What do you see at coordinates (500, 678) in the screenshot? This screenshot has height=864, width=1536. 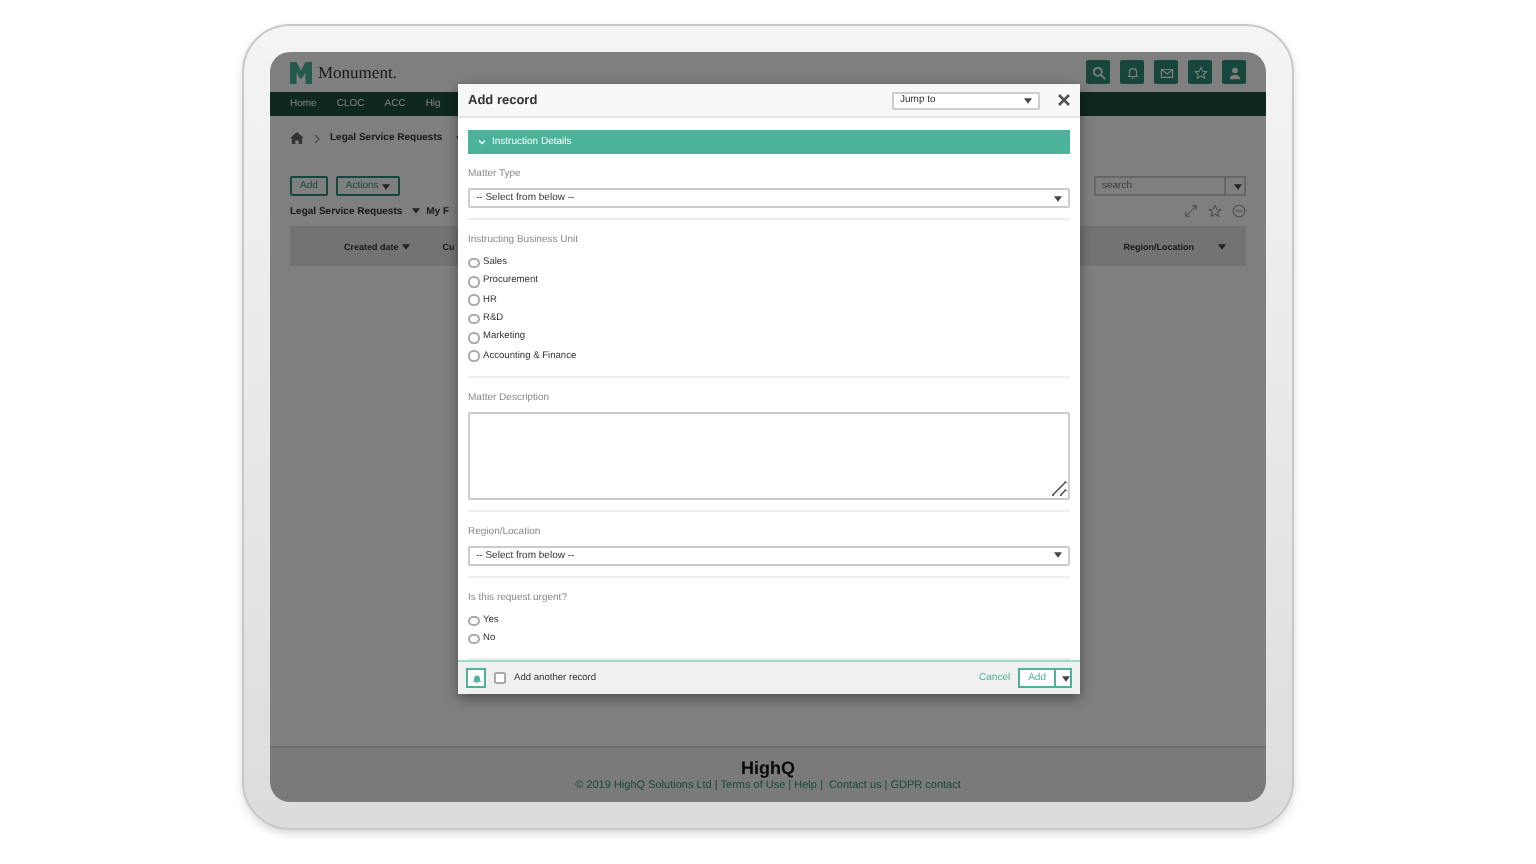 I see `checkbox` at bounding box center [500, 678].